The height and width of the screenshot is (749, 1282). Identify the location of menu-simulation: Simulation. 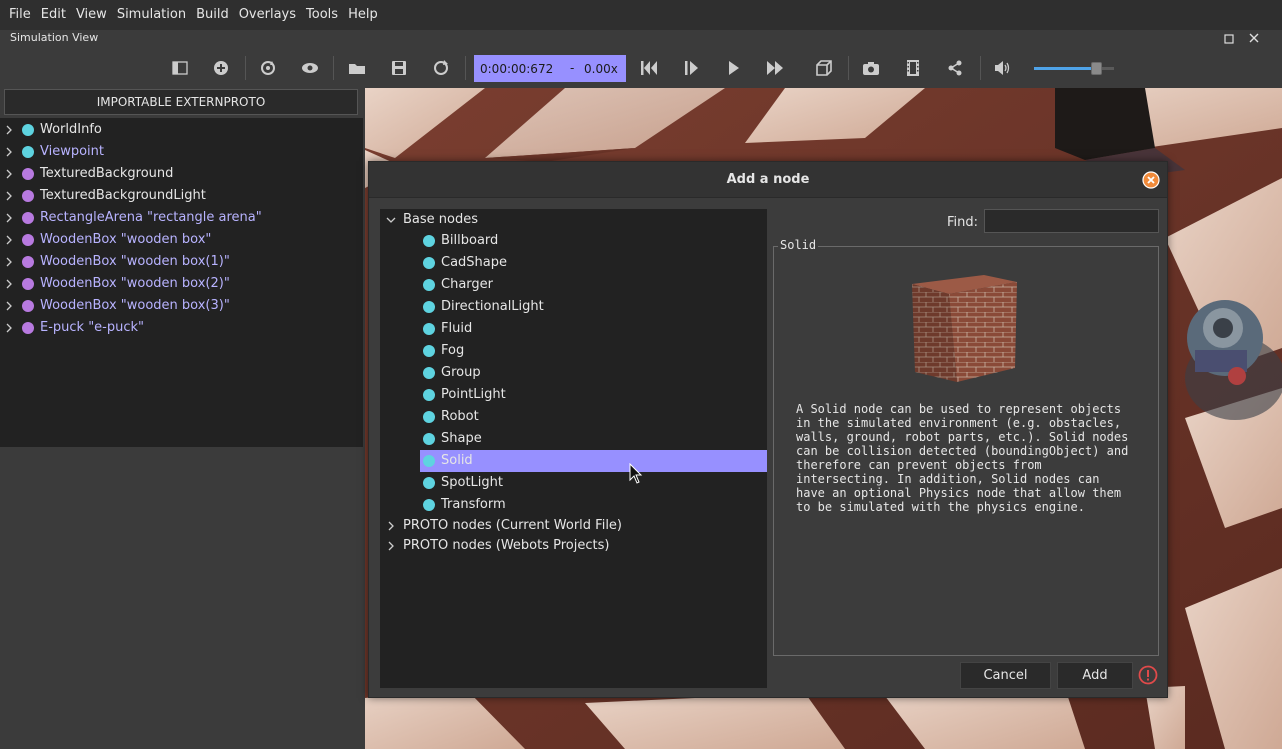
(151, 15).